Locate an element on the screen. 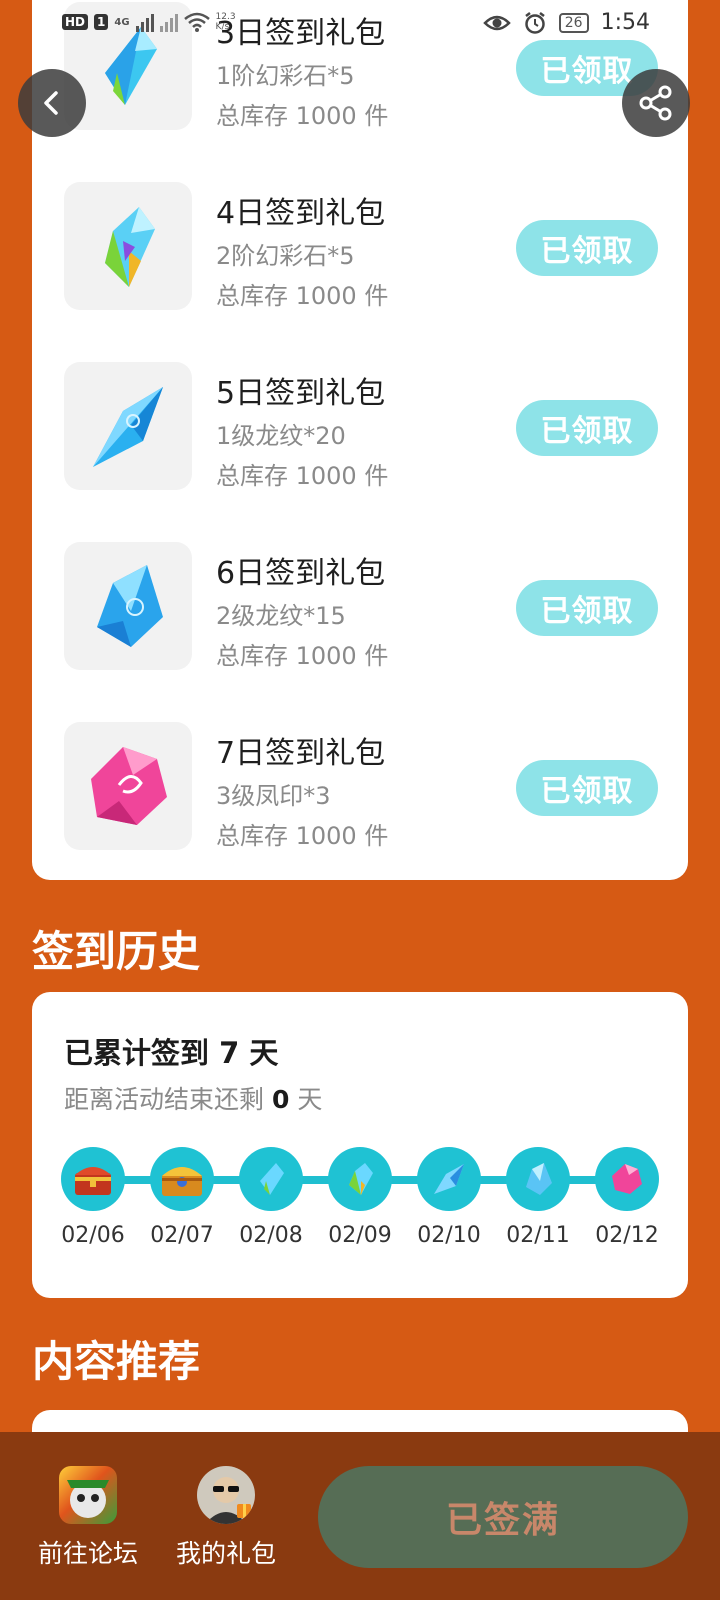 This screenshot has height=1600, width=720. status-bar: HD 1 4G 12.3 K/s 26 1:54 is located at coordinates (360, 25).